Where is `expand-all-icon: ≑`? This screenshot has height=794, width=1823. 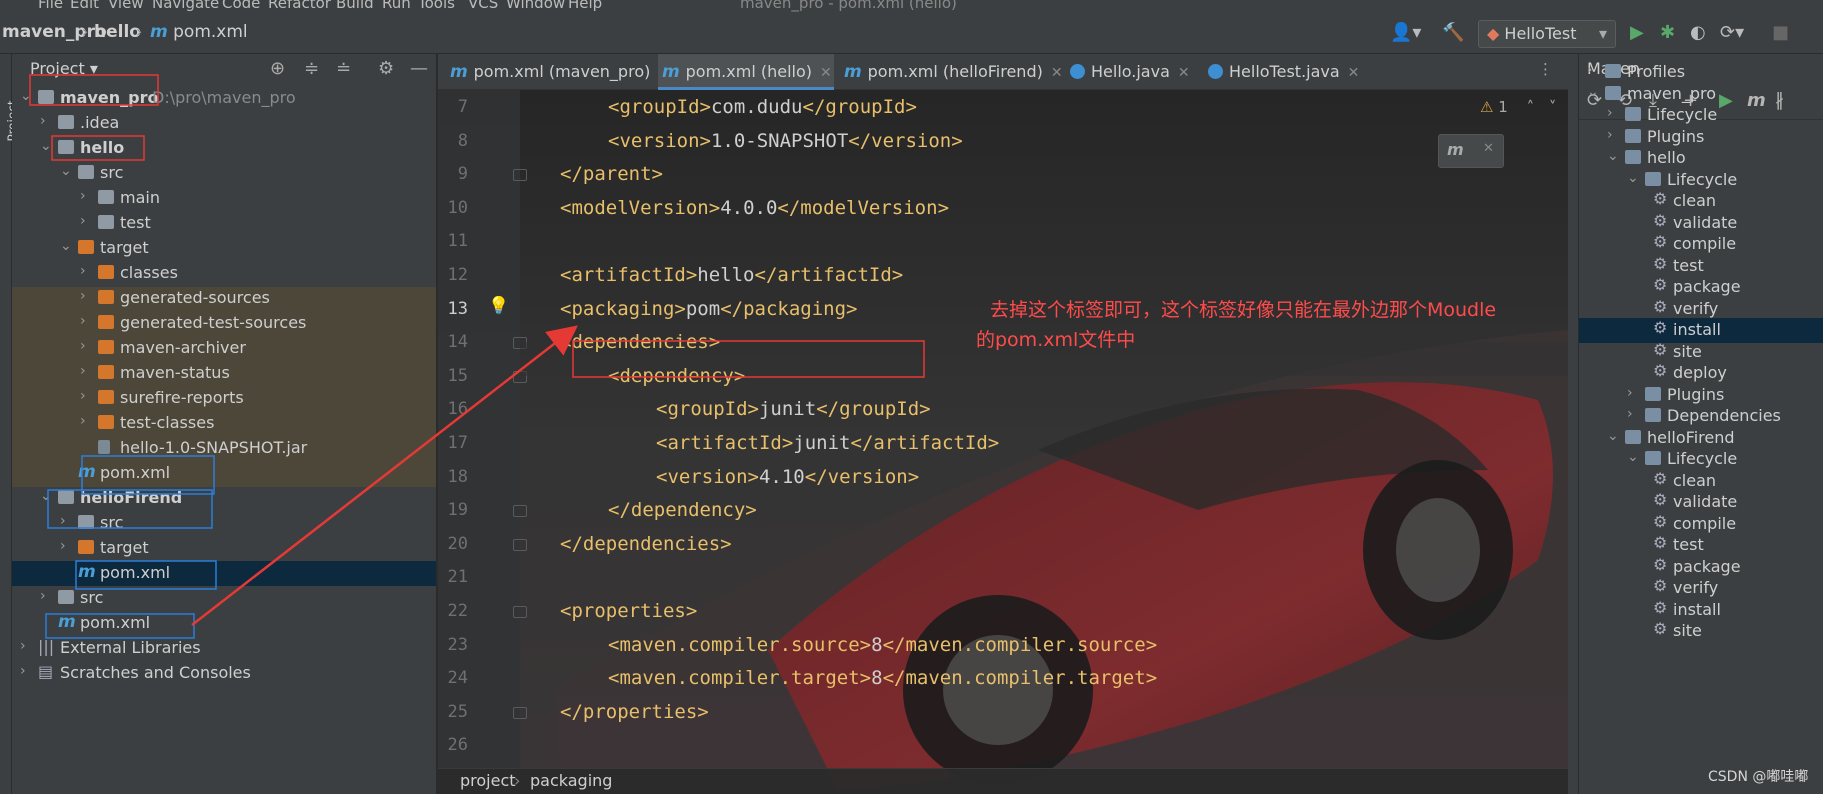 expand-all-icon: ≑ is located at coordinates (311, 68).